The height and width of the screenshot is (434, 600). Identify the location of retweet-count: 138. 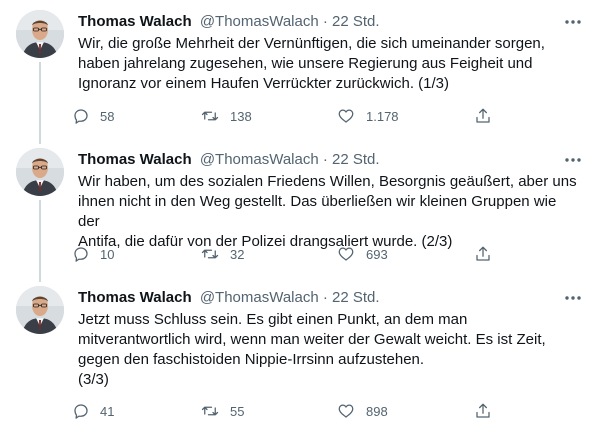
(241, 116).